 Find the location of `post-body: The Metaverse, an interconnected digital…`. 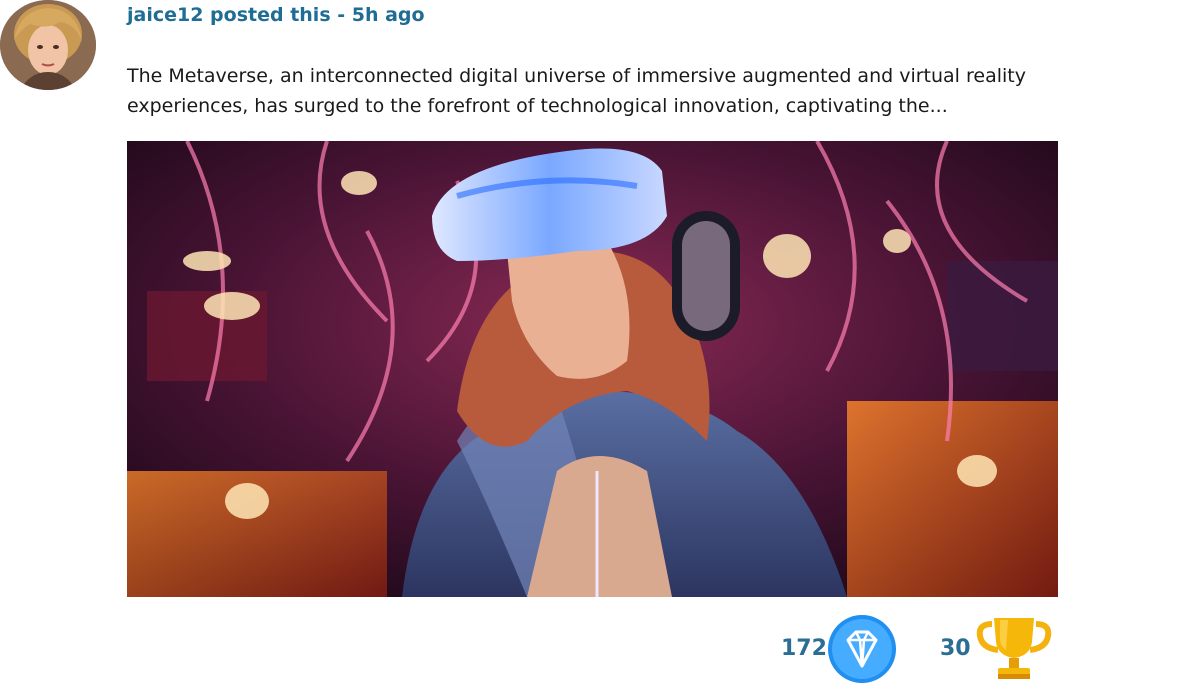

post-body: The Metaverse, an interconnected digital… is located at coordinates (576, 91).